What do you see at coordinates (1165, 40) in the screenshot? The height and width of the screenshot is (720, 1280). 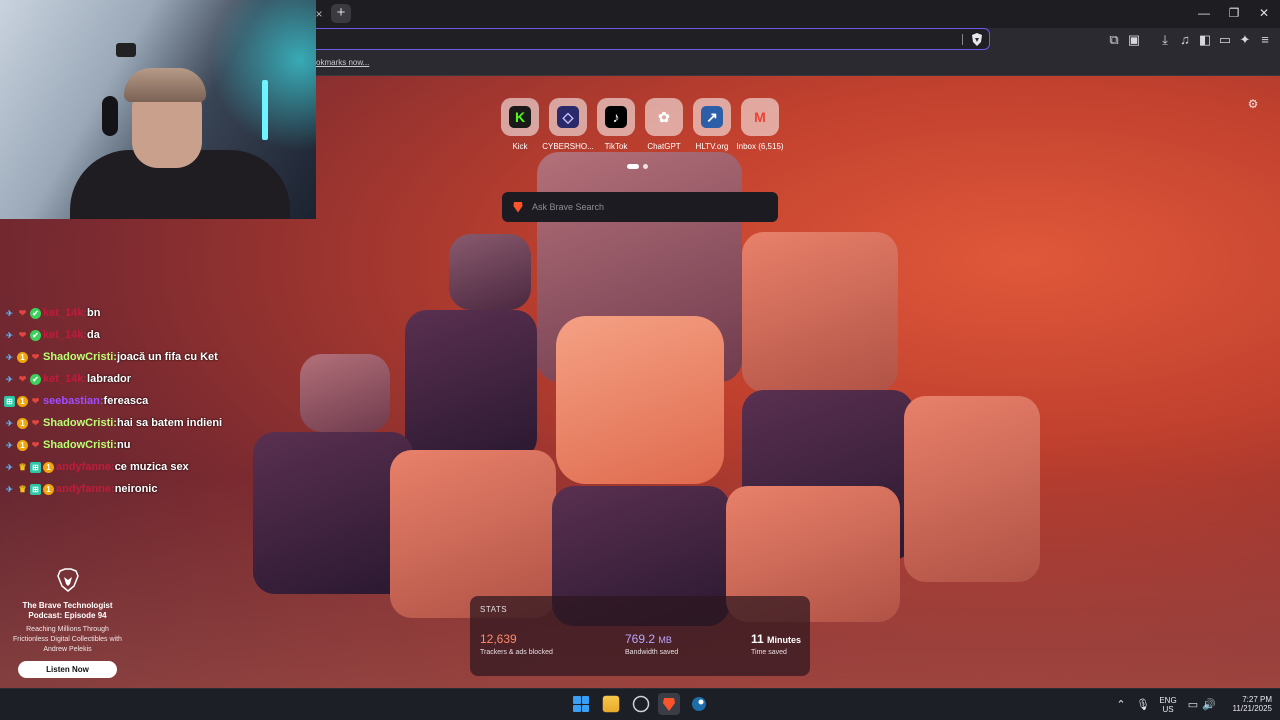 I see `downloads-icon: ⤓` at bounding box center [1165, 40].